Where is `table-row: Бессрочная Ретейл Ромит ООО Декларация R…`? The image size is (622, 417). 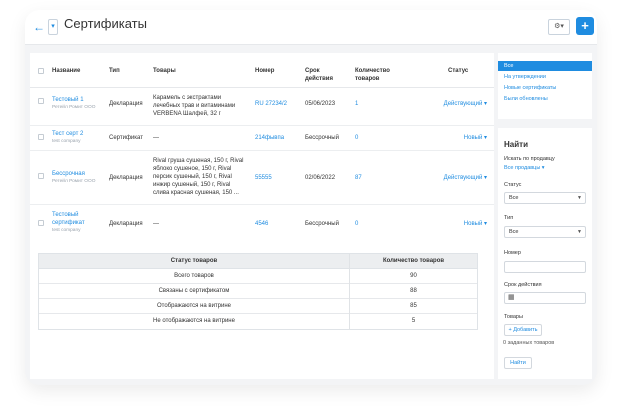
table-row: Бессрочная Ретейл Ромит ООО Декларация R… is located at coordinates (262, 178).